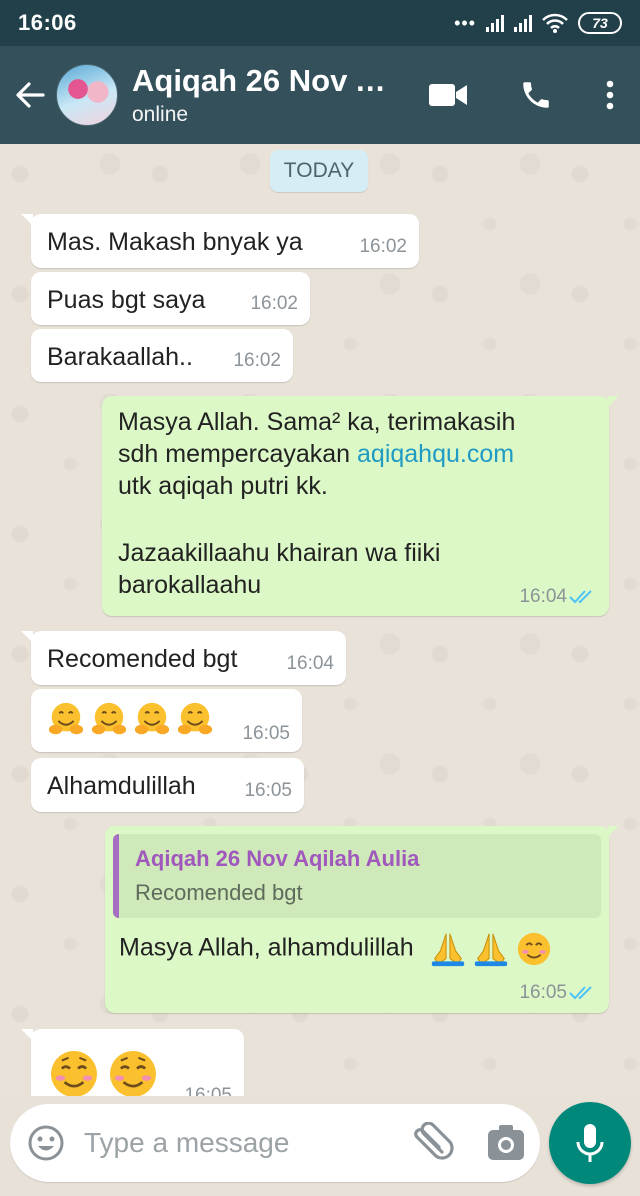  Describe the element at coordinates (126, 300) in the screenshot. I see `message-text: Puas bgt saya` at that location.